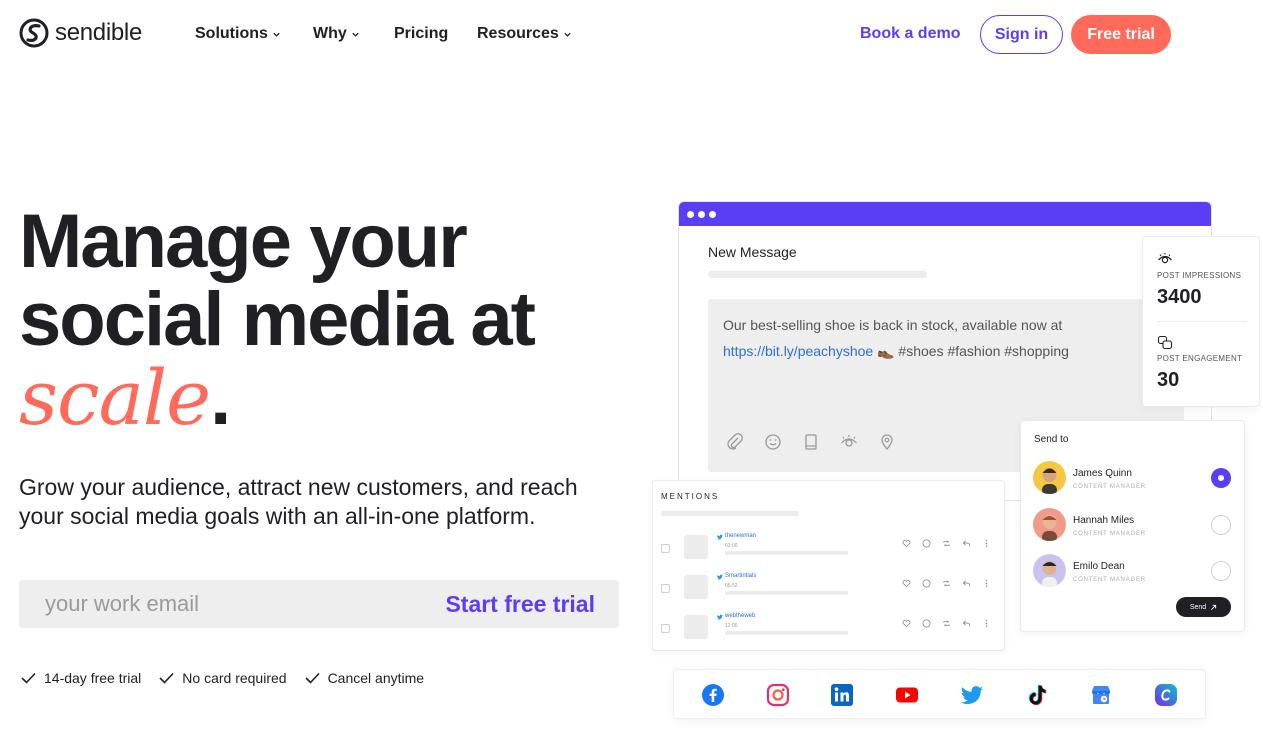 The image size is (1263, 736). I want to click on window-title-bar, so click(945, 214).